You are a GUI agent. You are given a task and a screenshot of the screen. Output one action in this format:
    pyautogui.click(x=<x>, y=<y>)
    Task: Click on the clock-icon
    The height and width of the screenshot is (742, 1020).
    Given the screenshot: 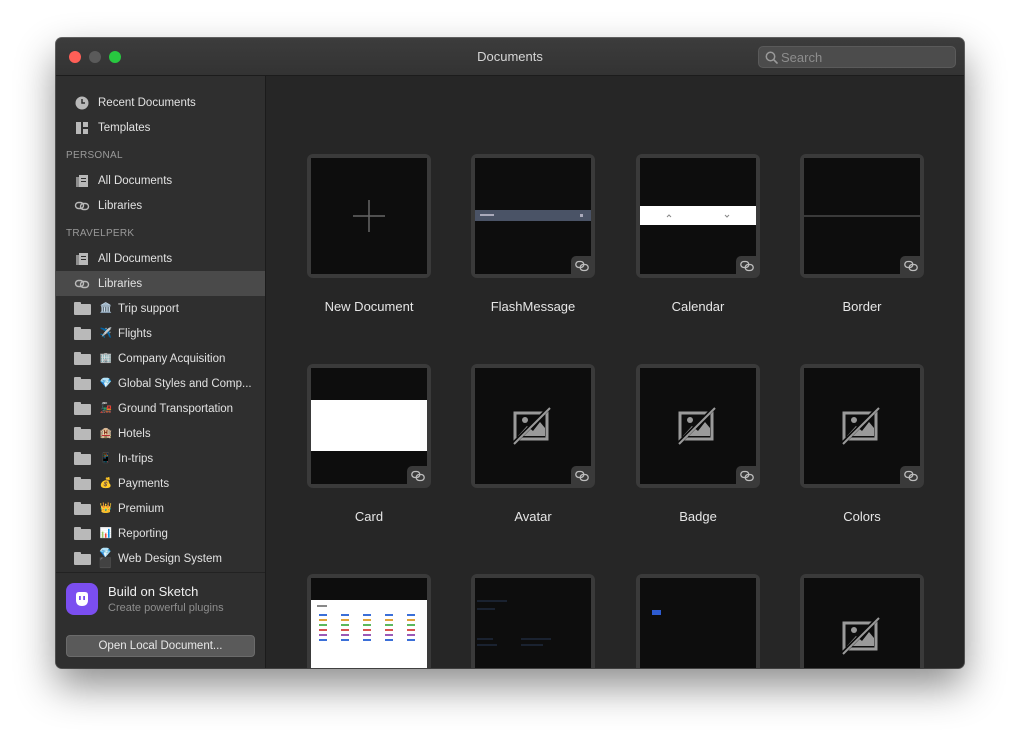 What is the action you would take?
    pyautogui.click(x=82, y=103)
    